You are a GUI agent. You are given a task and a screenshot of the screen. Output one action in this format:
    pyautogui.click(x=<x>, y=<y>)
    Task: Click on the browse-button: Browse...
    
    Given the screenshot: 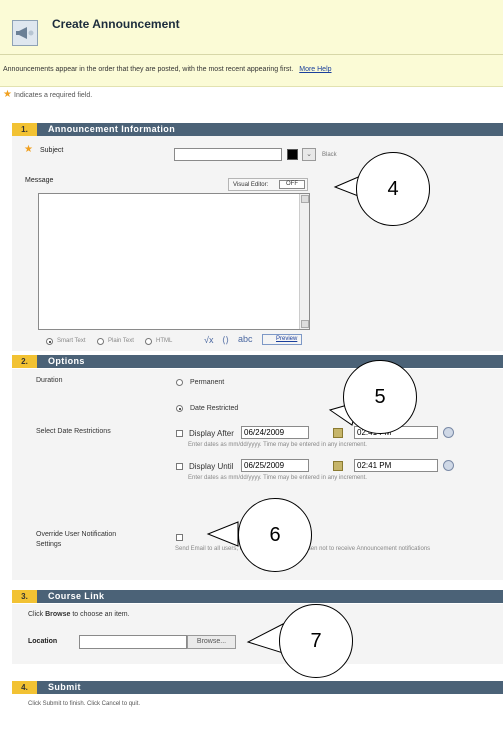 What is the action you would take?
    pyautogui.click(x=211, y=642)
    